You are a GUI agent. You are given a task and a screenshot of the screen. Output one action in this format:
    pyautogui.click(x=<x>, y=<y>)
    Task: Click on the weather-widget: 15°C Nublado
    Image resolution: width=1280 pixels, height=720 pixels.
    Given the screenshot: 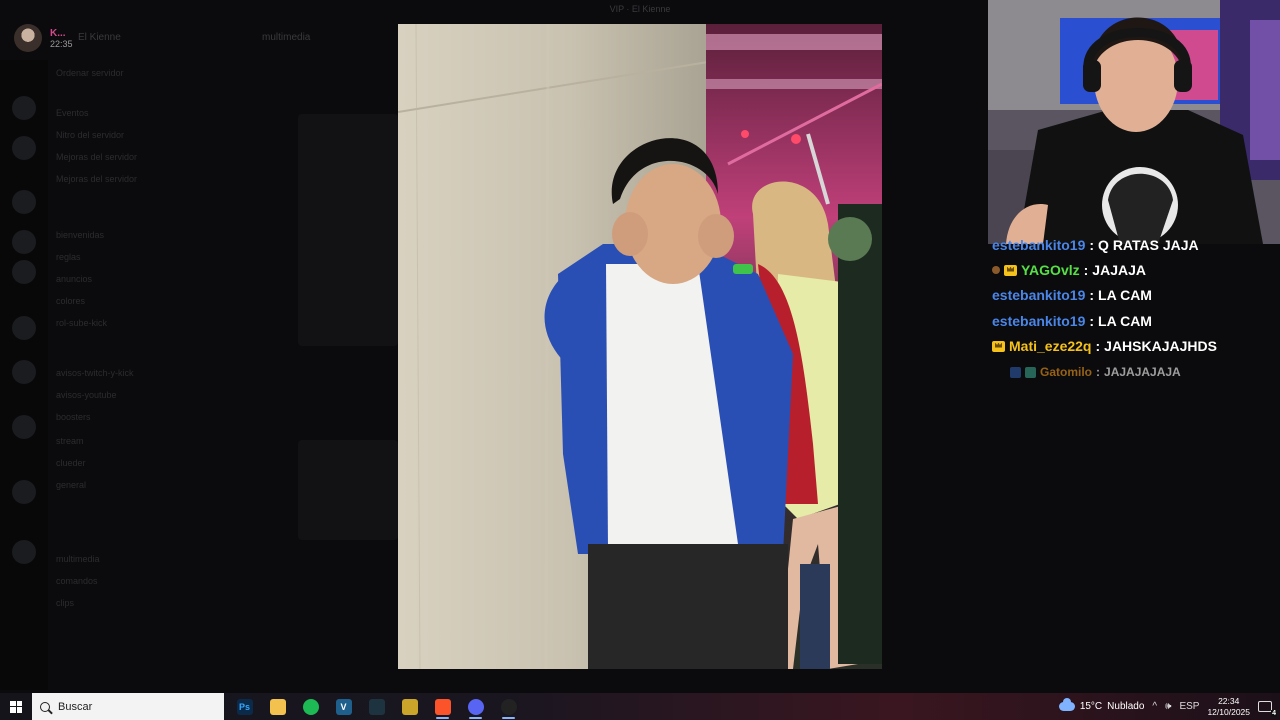 What is the action you would take?
    pyautogui.click(x=1101, y=705)
    